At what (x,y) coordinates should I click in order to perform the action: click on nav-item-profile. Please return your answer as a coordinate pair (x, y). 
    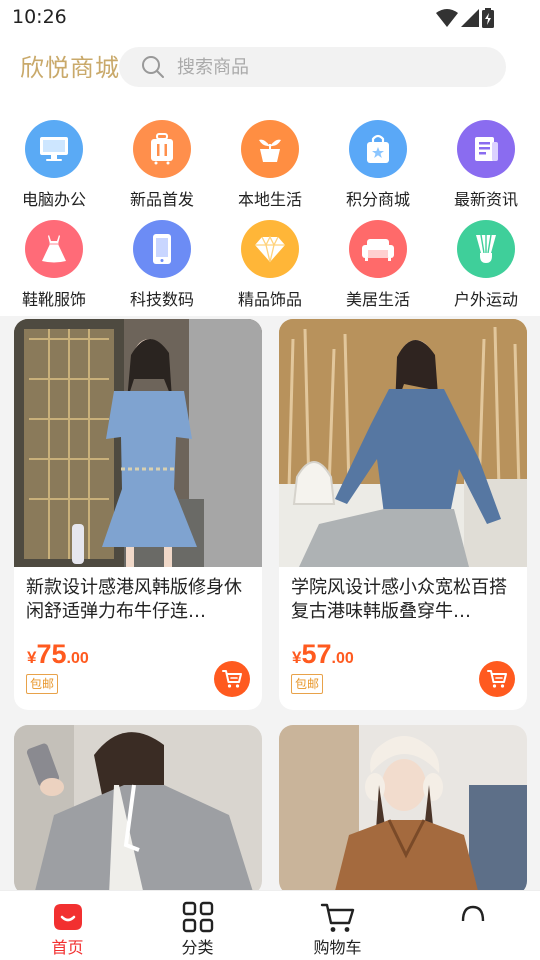
    Looking at the image, I should click on (472, 925).